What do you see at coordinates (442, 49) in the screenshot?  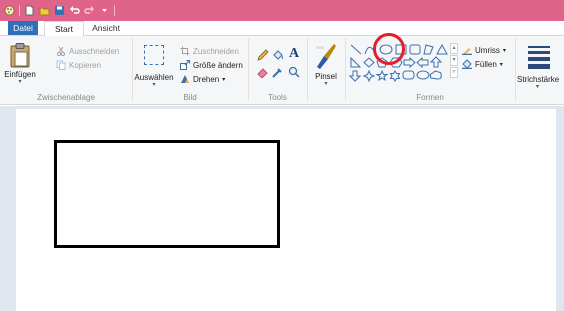 I see `triangle-shape-icon` at bounding box center [442, 49].